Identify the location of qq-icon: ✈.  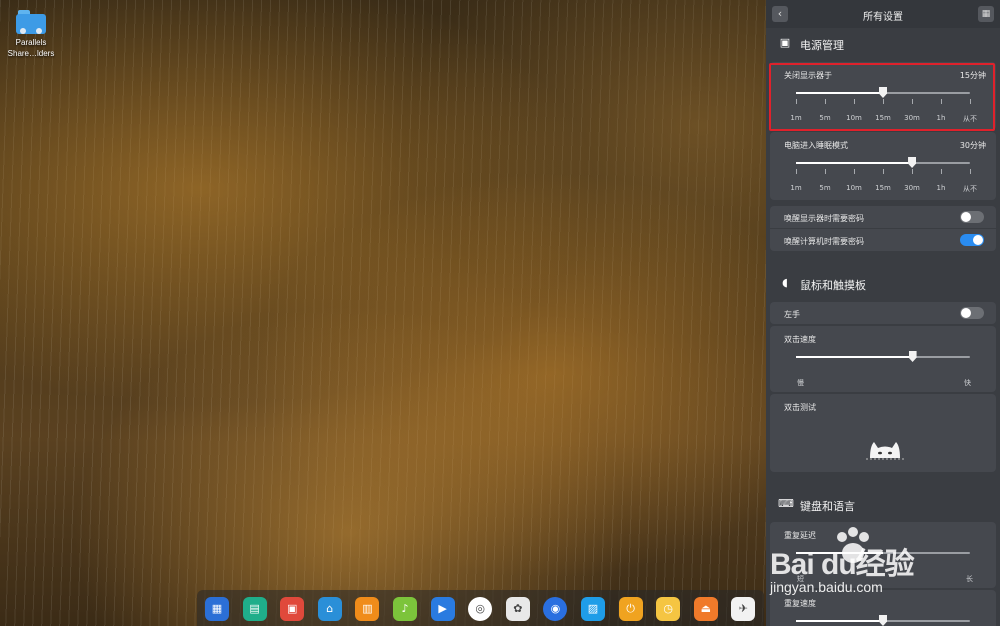
(743, 609).